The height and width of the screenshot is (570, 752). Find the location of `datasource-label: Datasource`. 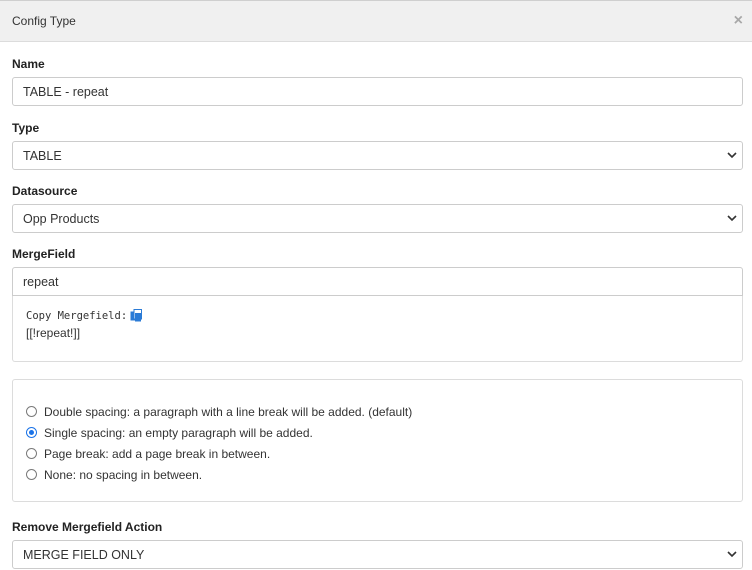

datasource-label: Datasource is located at coordinates (45, 191).